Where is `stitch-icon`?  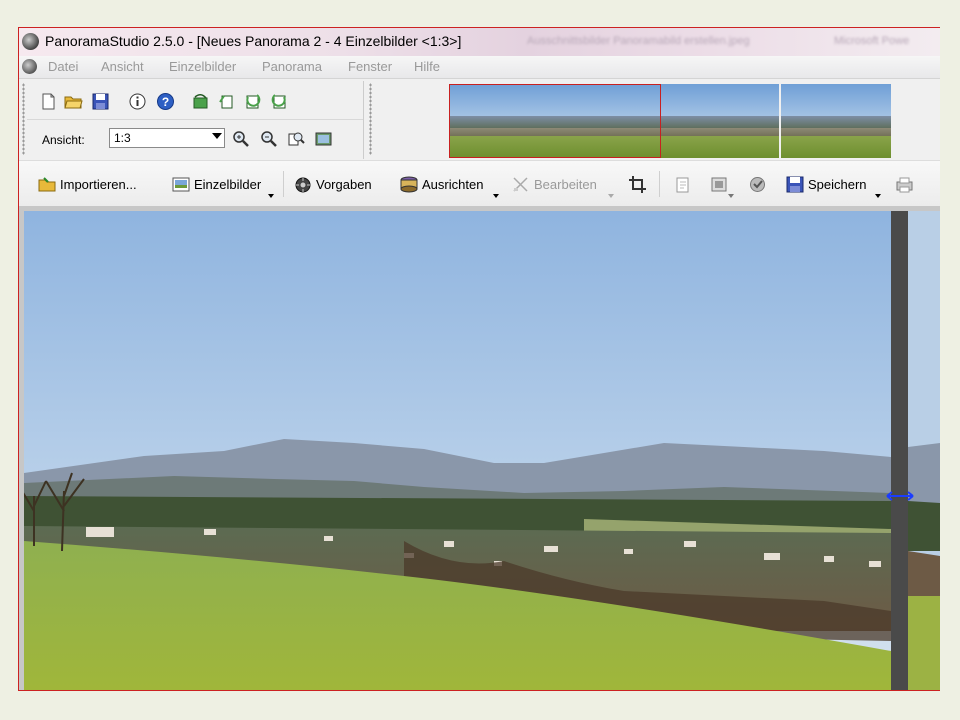
stitch-icon is located at coordinates (683, 184).